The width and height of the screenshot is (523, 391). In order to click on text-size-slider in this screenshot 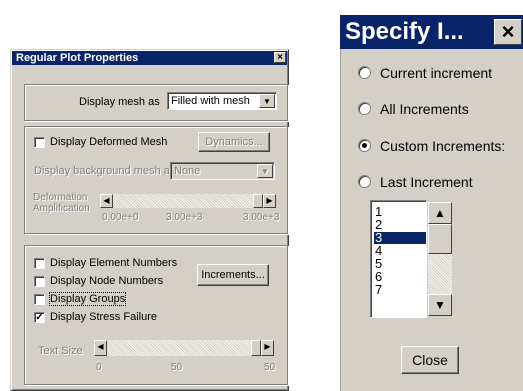, I will do `click(184, 348)`.